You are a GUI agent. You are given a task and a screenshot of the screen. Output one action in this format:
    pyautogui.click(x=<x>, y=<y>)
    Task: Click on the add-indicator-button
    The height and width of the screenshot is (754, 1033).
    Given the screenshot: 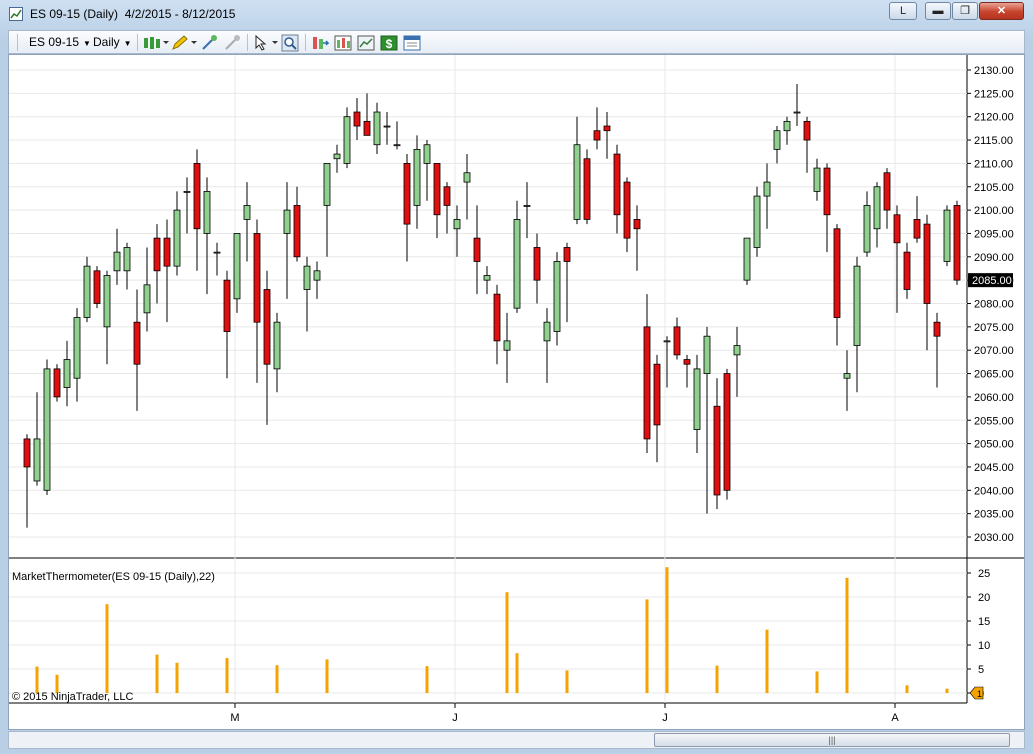 What is the action you would take?
    pyautogui.click(x=209, y=43)
    